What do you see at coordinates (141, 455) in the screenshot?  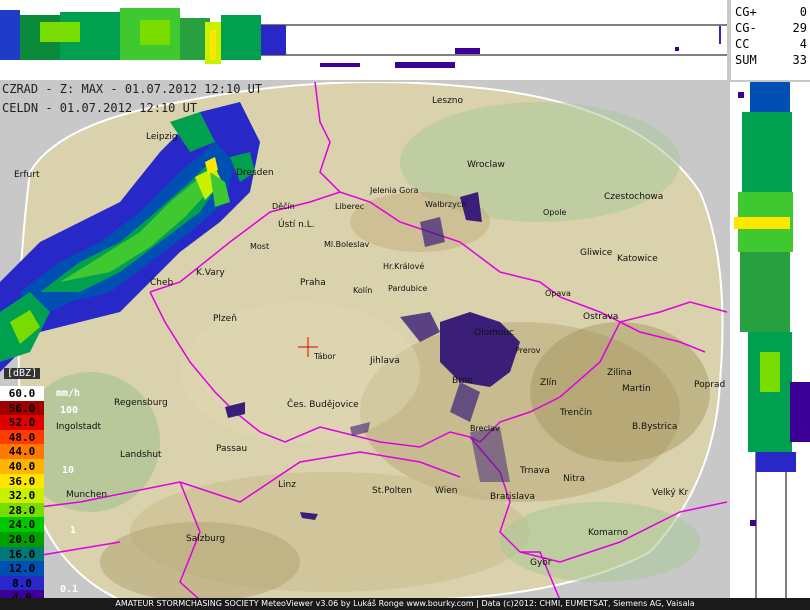 I see `city-label: Landshut` at bounding box center [141, 455].